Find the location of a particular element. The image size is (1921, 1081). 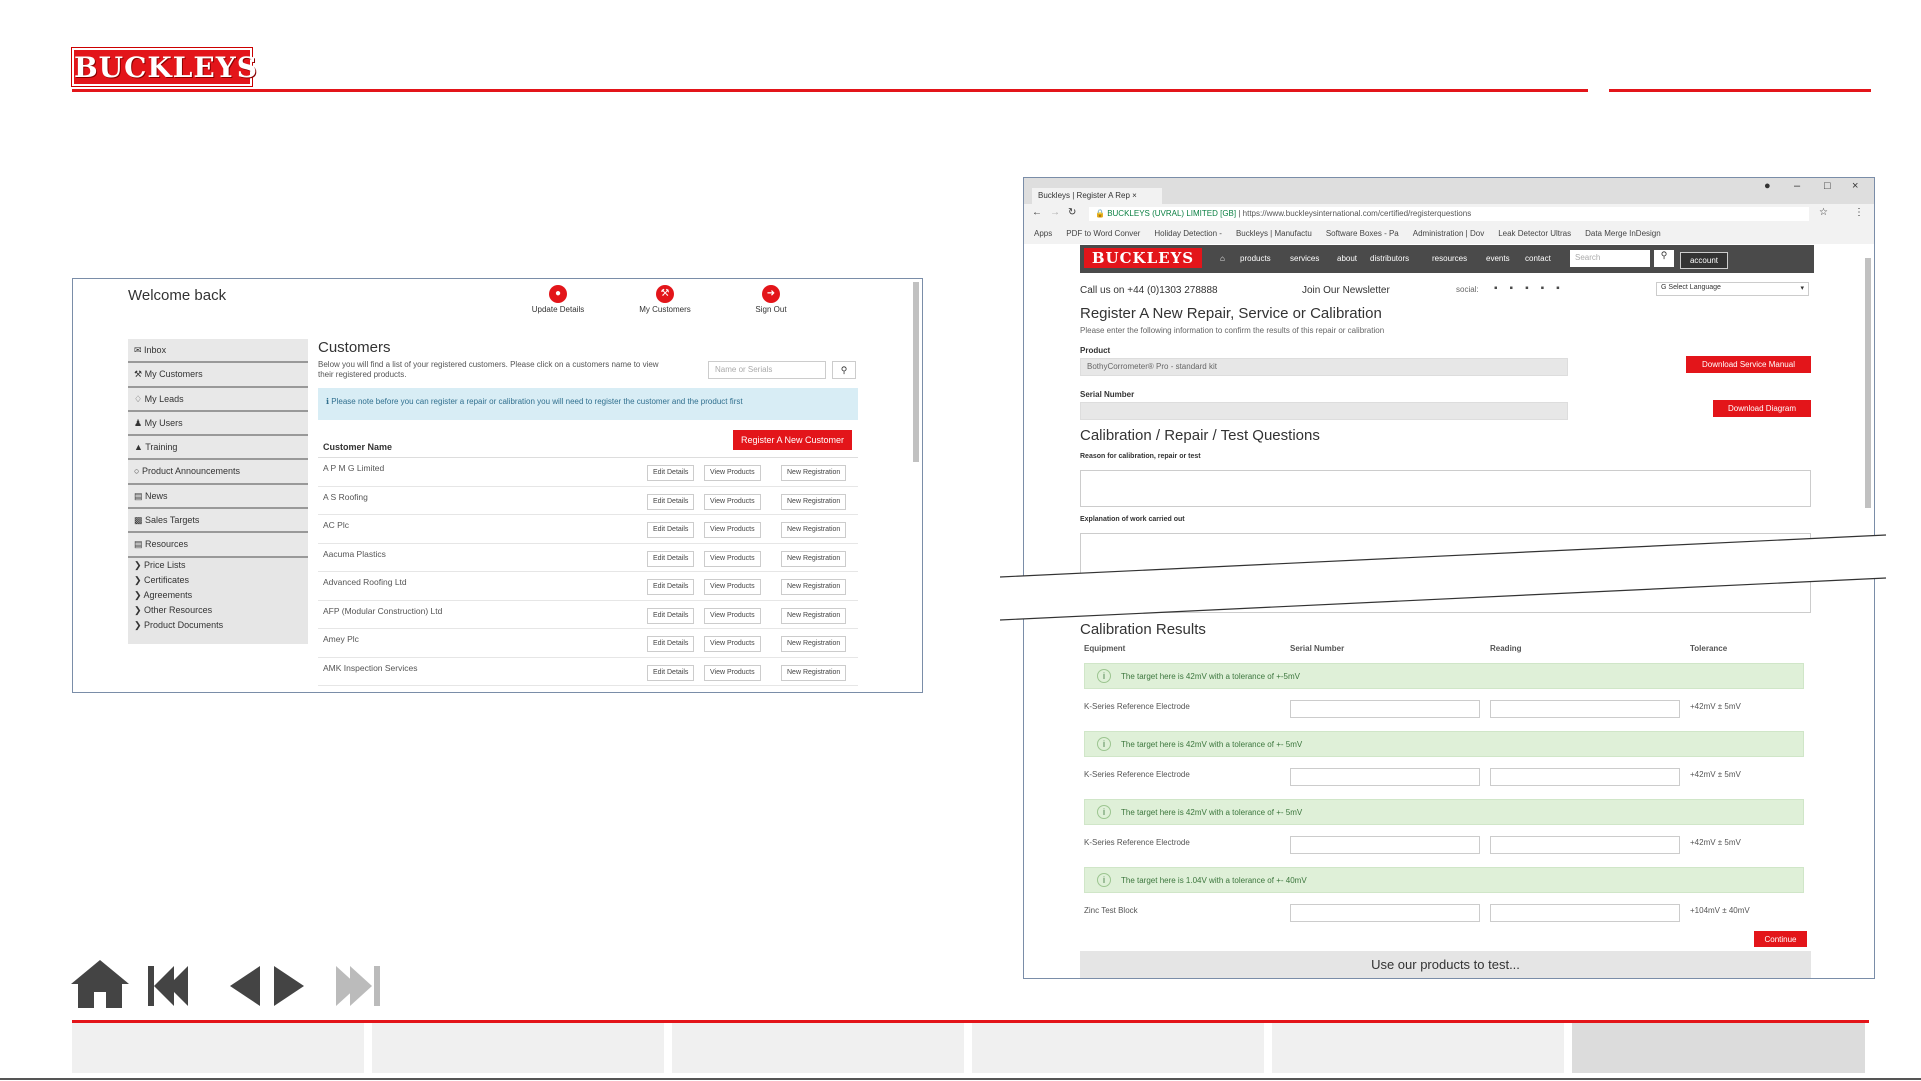

last-icon is located at coordinates (358, 986).